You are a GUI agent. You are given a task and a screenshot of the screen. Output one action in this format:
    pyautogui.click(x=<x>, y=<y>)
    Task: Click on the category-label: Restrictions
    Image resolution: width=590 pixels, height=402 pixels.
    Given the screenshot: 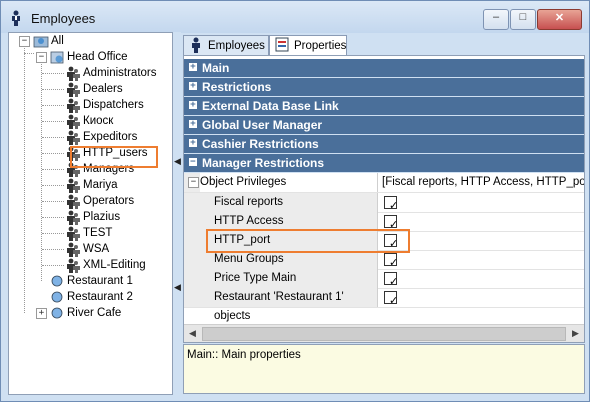 What is the action you would take?
    pyautogui.click(x=237, y=87)
    